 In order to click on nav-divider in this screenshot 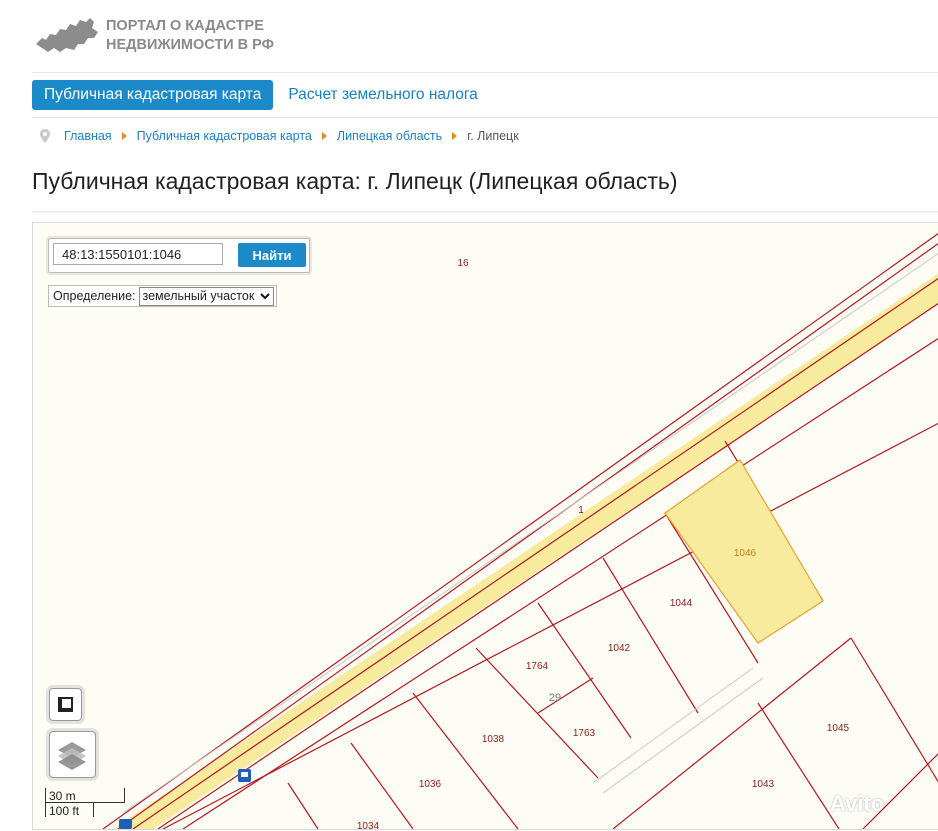, I will do `click(485, 117)`.